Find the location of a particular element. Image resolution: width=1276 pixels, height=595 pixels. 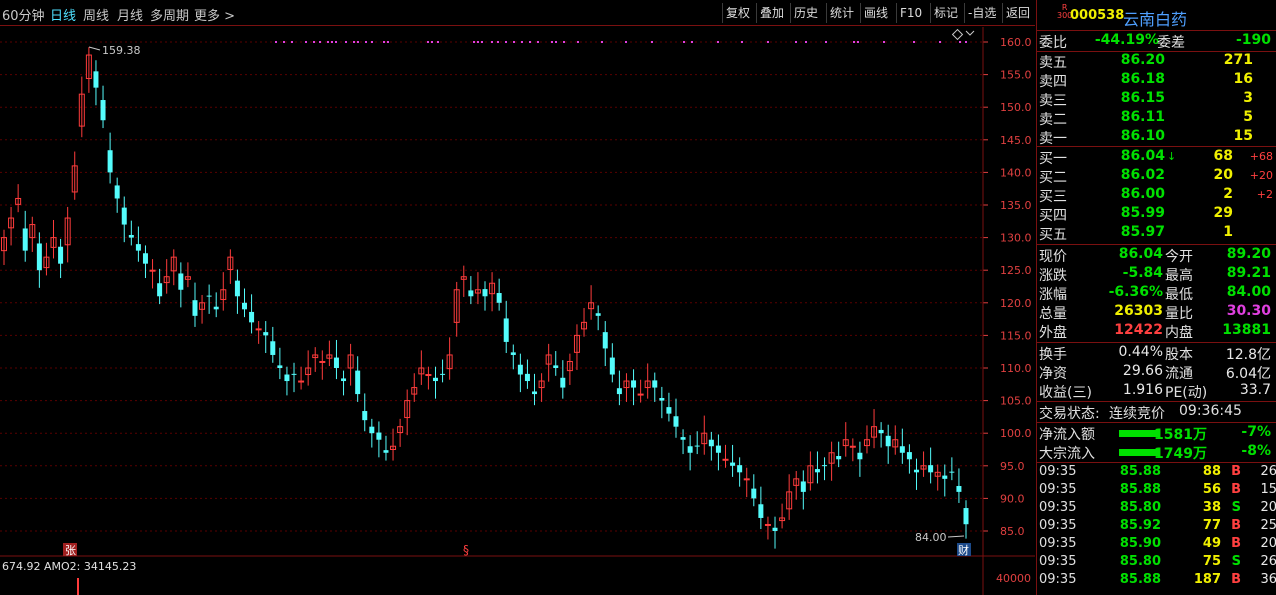

price-tick-label: 125.0 is located at coordinates (1016, 270).